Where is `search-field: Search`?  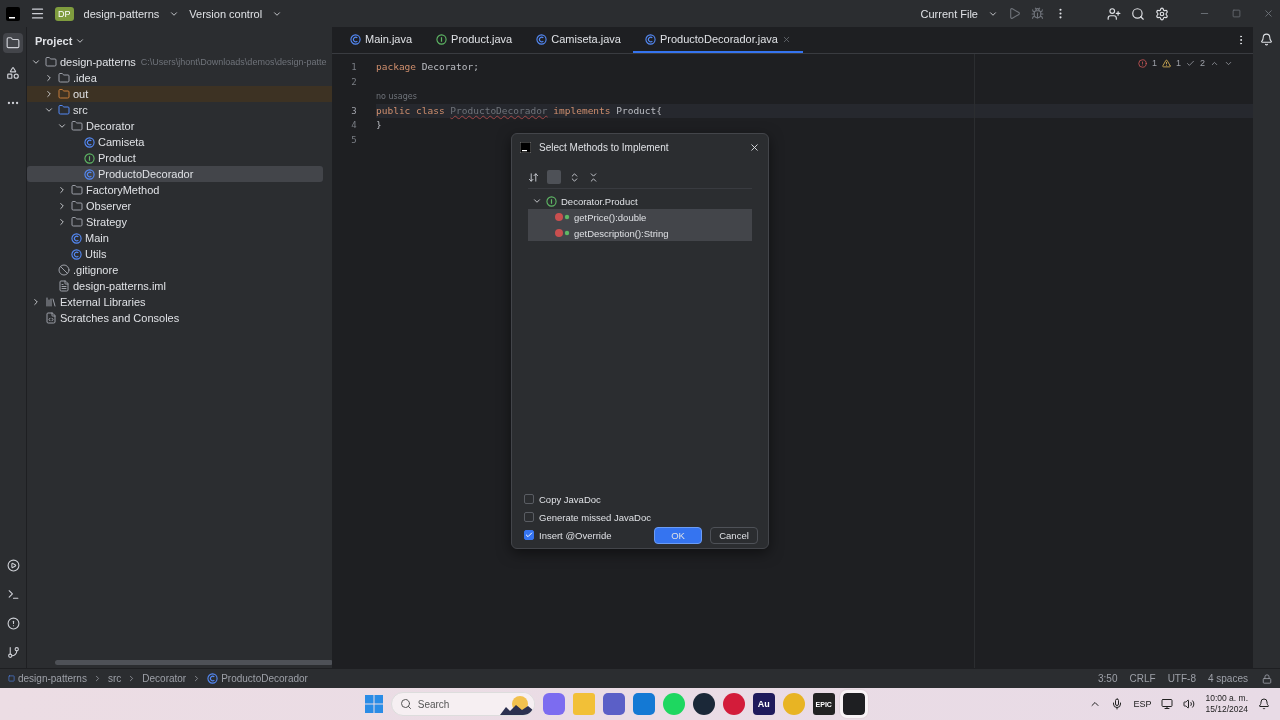 search-field: Search is located at coordinates (462, 704).